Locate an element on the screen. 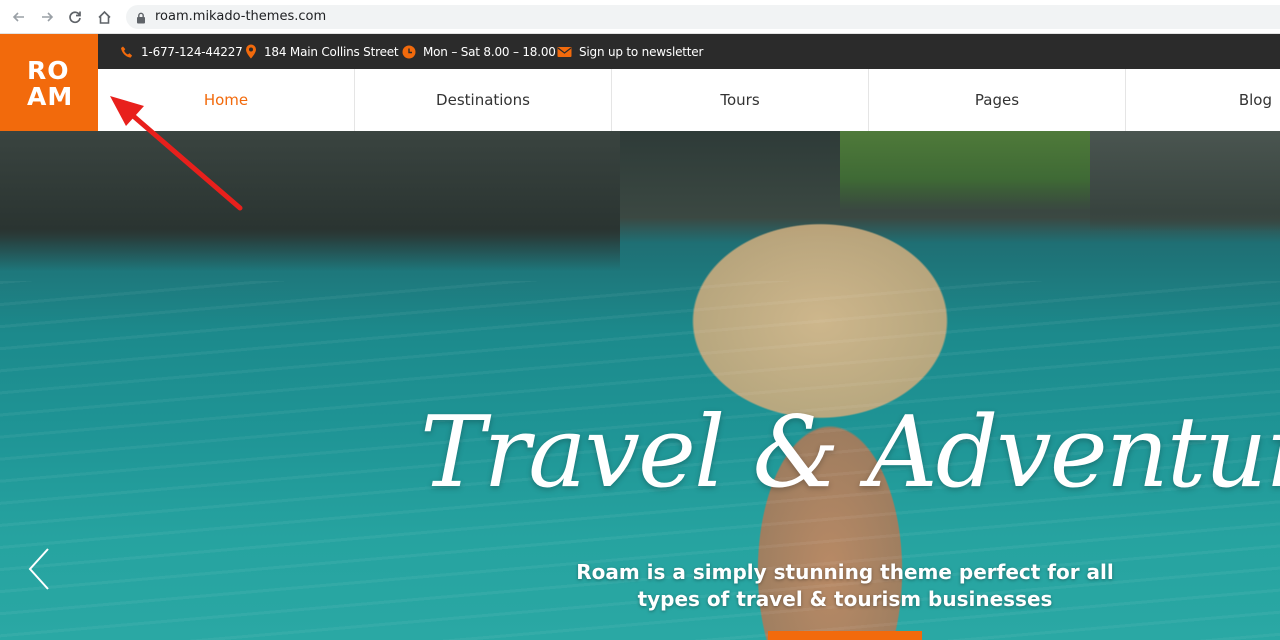  clock-icon is located at coordinates (409, 51).